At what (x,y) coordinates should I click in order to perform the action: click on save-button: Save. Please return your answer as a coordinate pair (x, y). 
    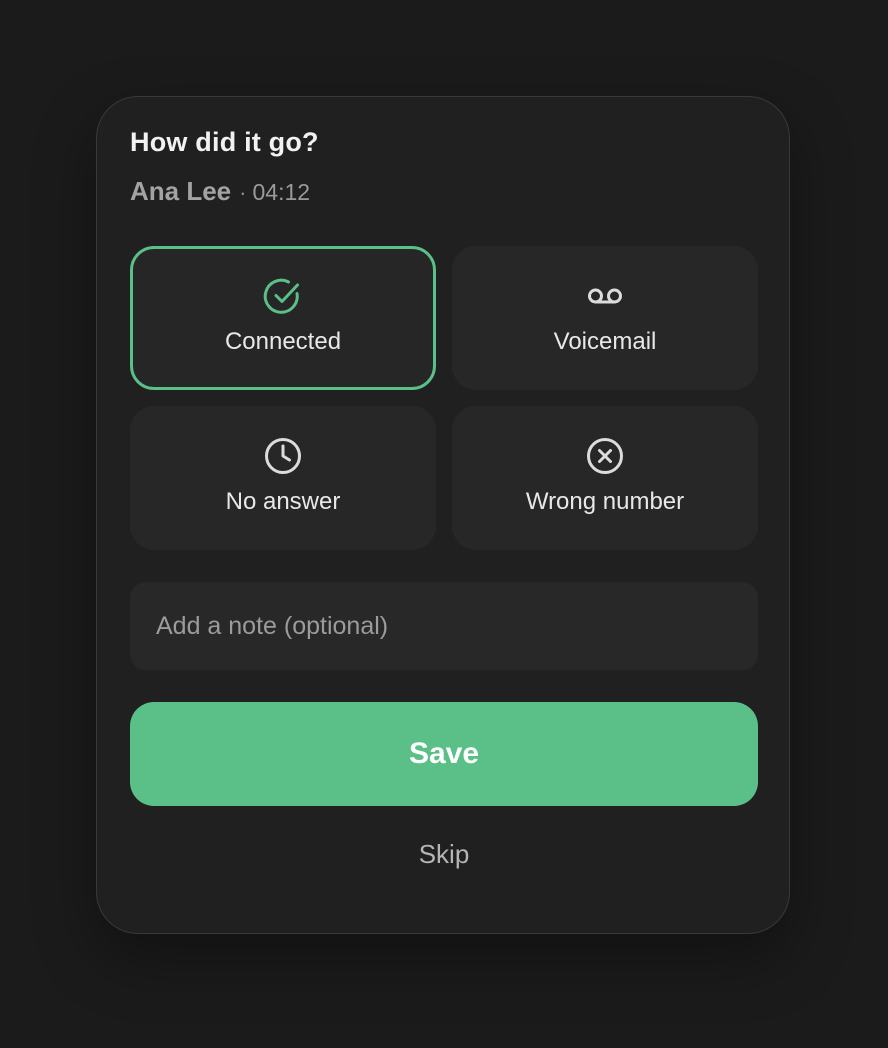
    Looking at the image, I should click on (444, 754).